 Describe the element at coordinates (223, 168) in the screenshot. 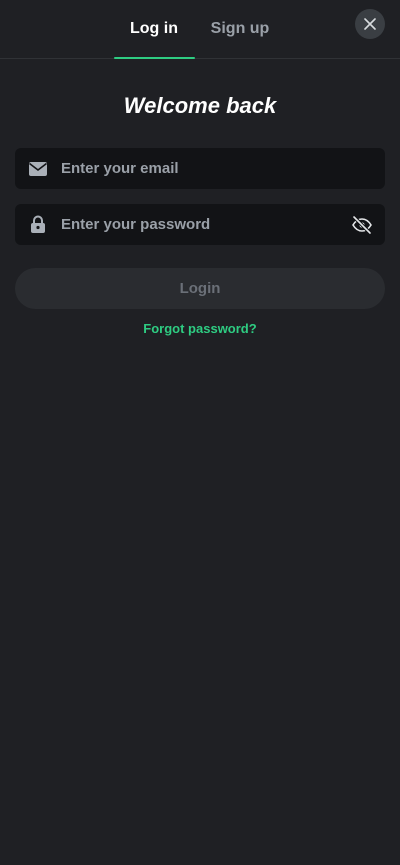

I see `email-input` at that location.